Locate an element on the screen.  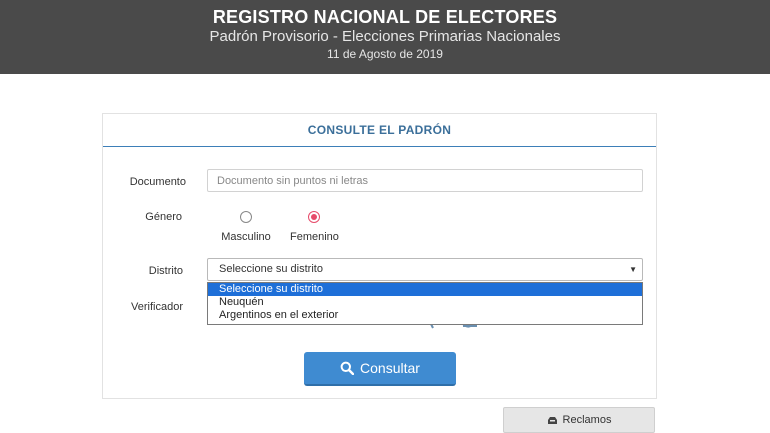
header-date: 11 de Agosto de 2019 is located at coordinates (385, 54).